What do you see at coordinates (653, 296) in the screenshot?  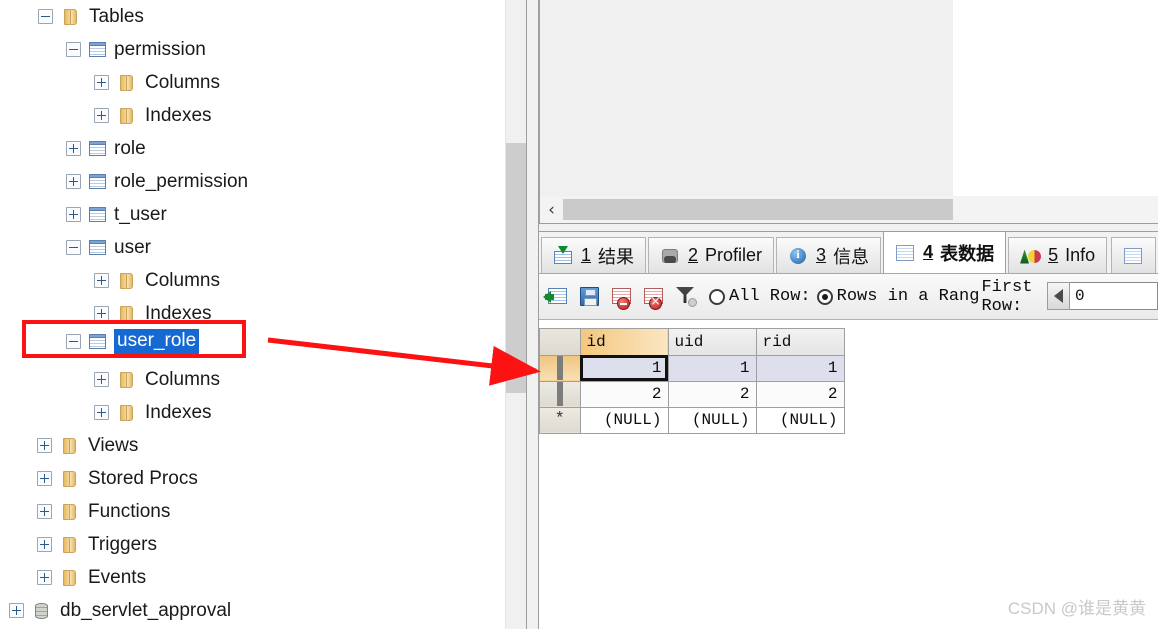 I see `cancel-changes-button` at bounding box center [653, 296].